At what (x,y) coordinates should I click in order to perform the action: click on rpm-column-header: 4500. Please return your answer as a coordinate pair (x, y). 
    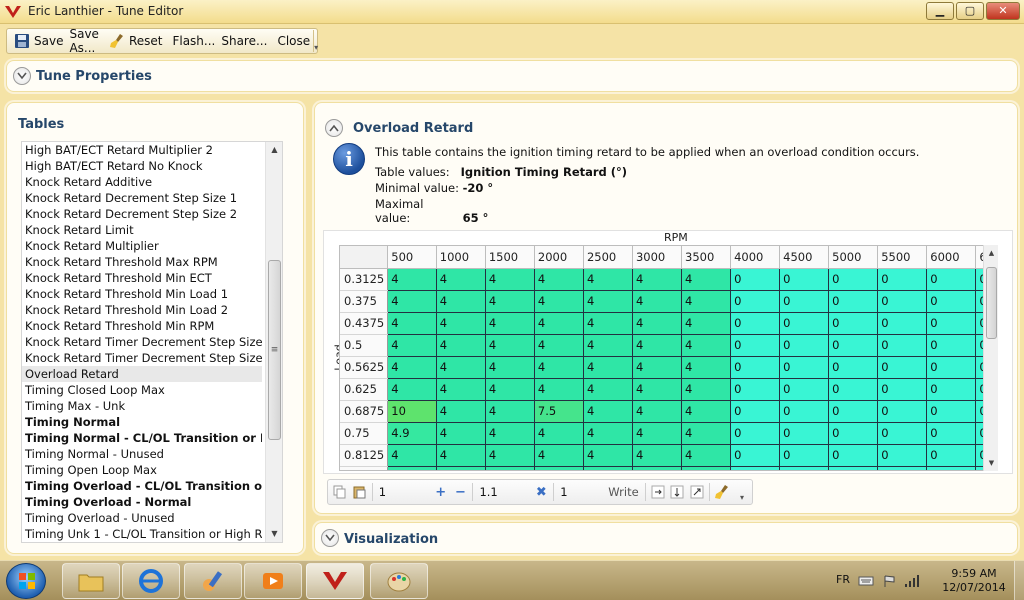
    Looking at the image, I should click on (804, 257).